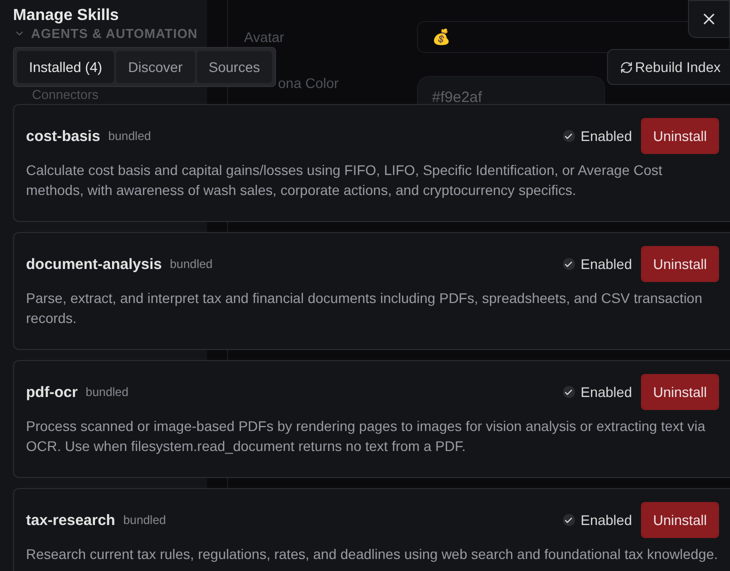 The height and width of the screenshot is (571, 730). I want to click on skill-name: pdf-ocr, so click(52, 392).